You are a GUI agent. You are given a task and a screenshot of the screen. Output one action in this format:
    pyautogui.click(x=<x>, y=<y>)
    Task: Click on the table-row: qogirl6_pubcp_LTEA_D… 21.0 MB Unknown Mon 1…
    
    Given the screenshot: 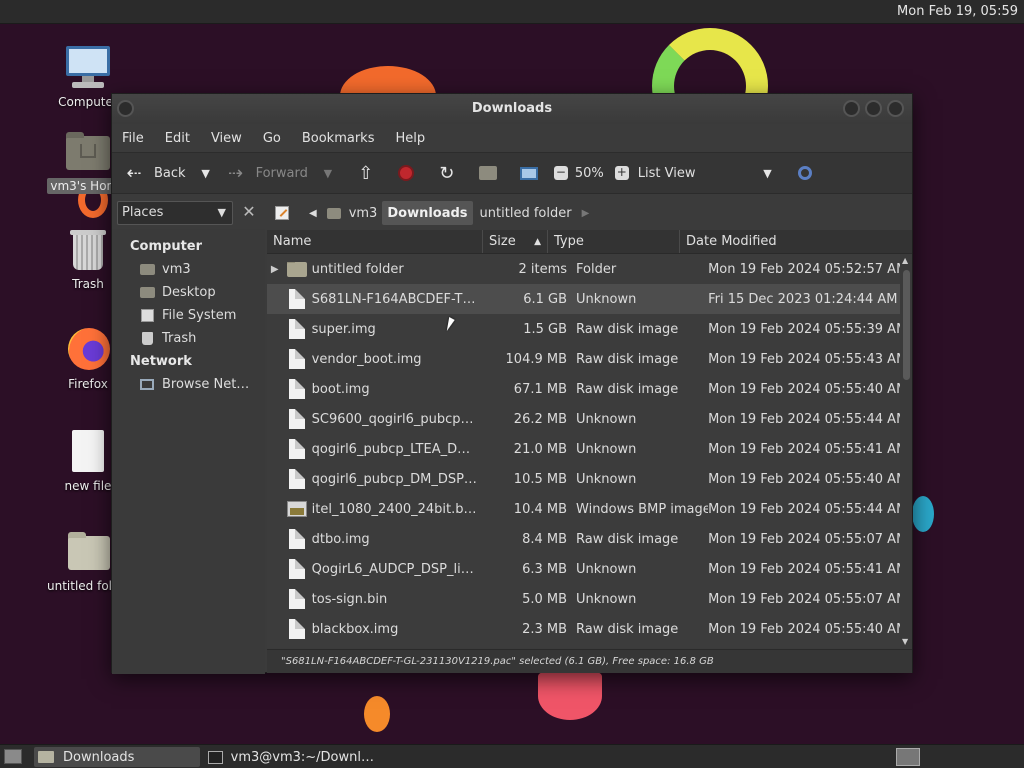 What is the action you would take?
    pyautogui.click(x=589, y=449)
    